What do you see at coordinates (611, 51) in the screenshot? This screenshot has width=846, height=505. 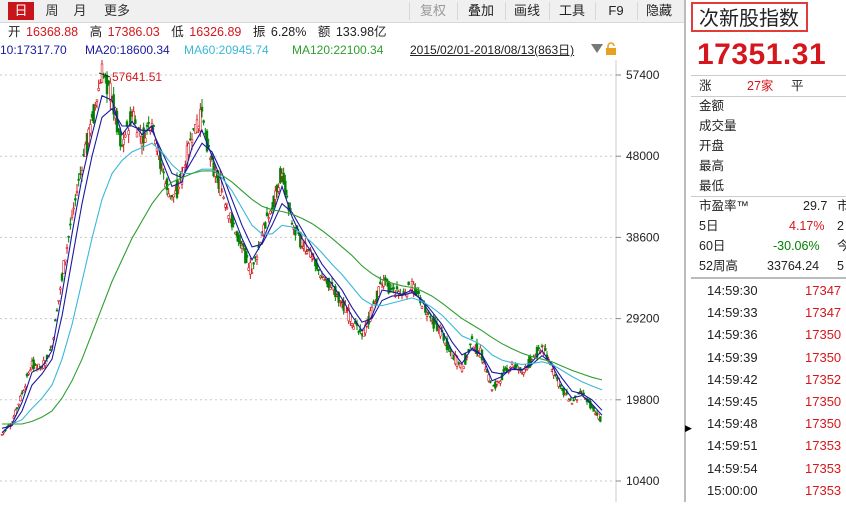 I see `lock-icon` at bounding box center [611, 51].